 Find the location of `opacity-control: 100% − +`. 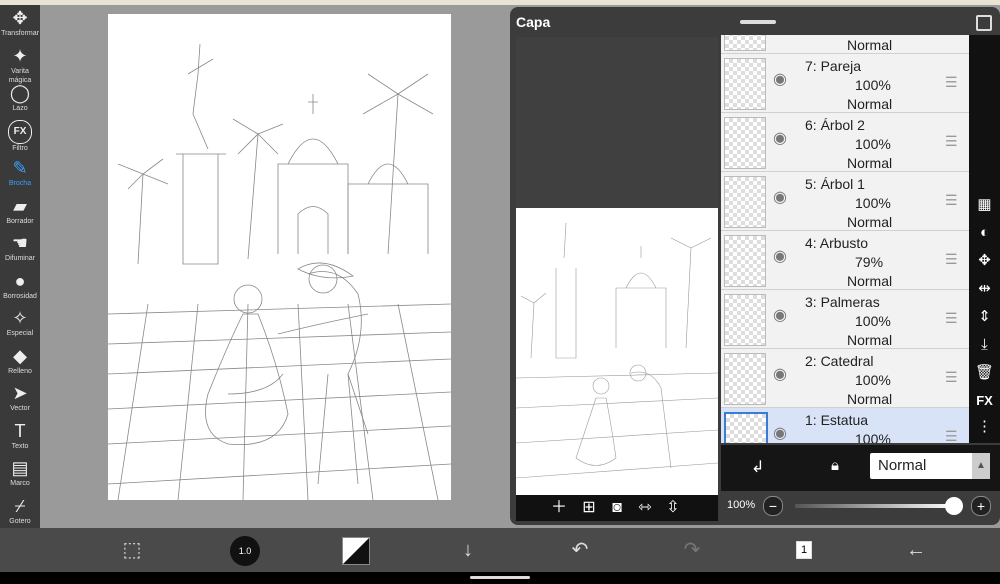

opacity-control: 100% − + is located at coordinates (860, 506).